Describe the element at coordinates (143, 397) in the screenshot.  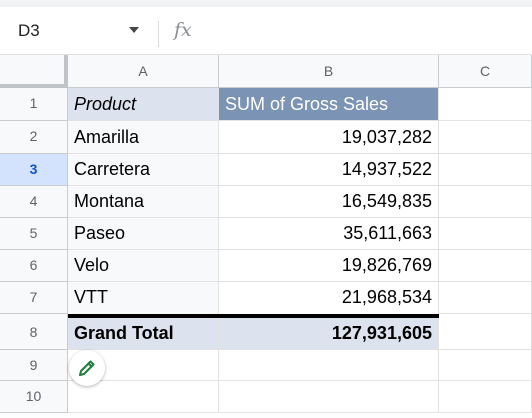
I see `cell-a10` at that location.